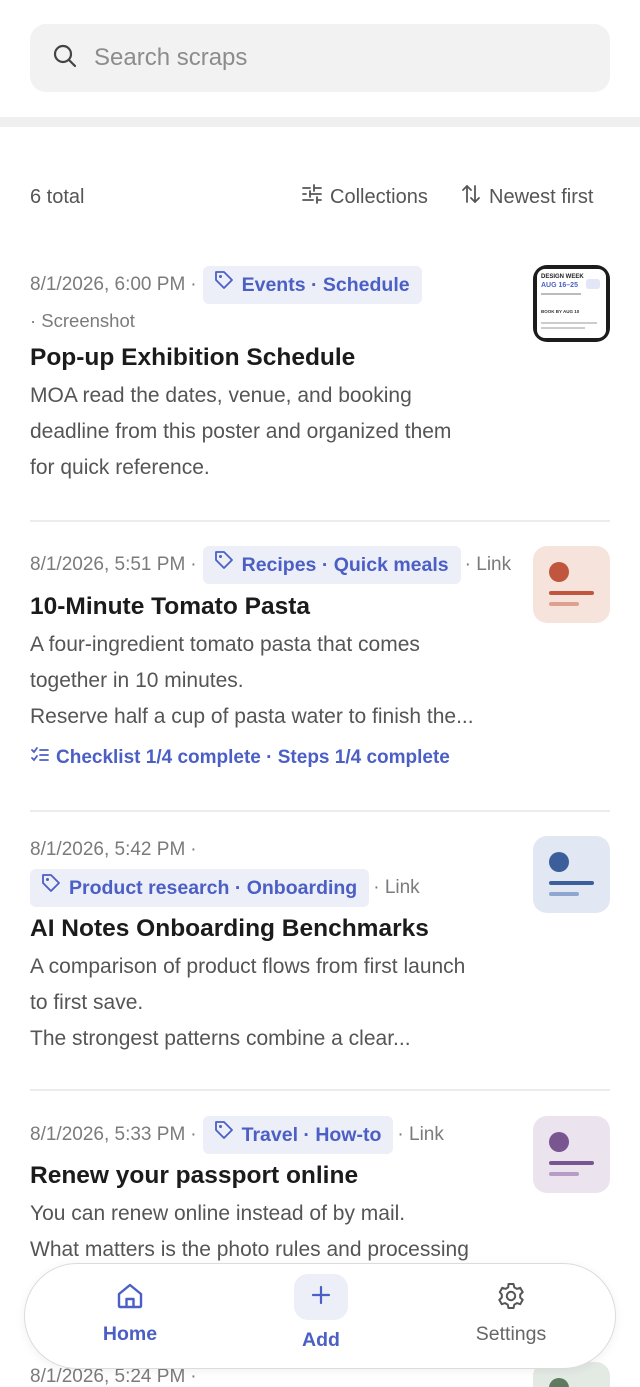 This screenshot has height=1387, width=640. I want to click on poster-badge, so click(593, 284).